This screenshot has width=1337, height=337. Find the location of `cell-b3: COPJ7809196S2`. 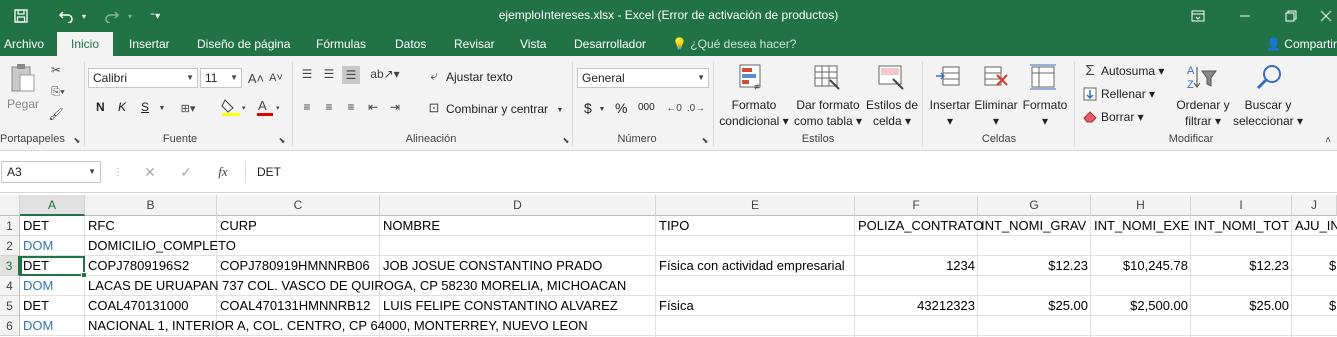

cell-b3: COPJ7809196S2 is located at coordinates (138, 266).